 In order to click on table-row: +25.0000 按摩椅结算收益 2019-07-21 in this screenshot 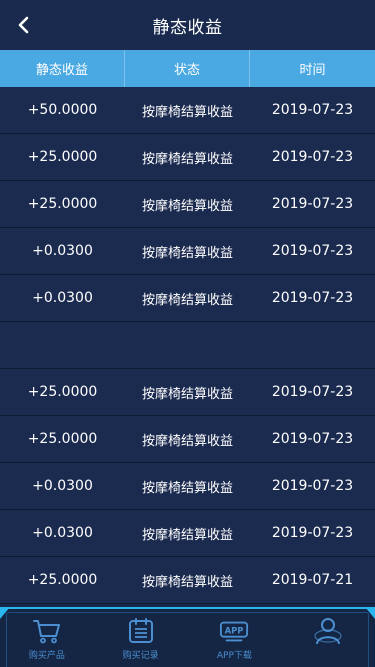, I will do `click(187, 580)`.